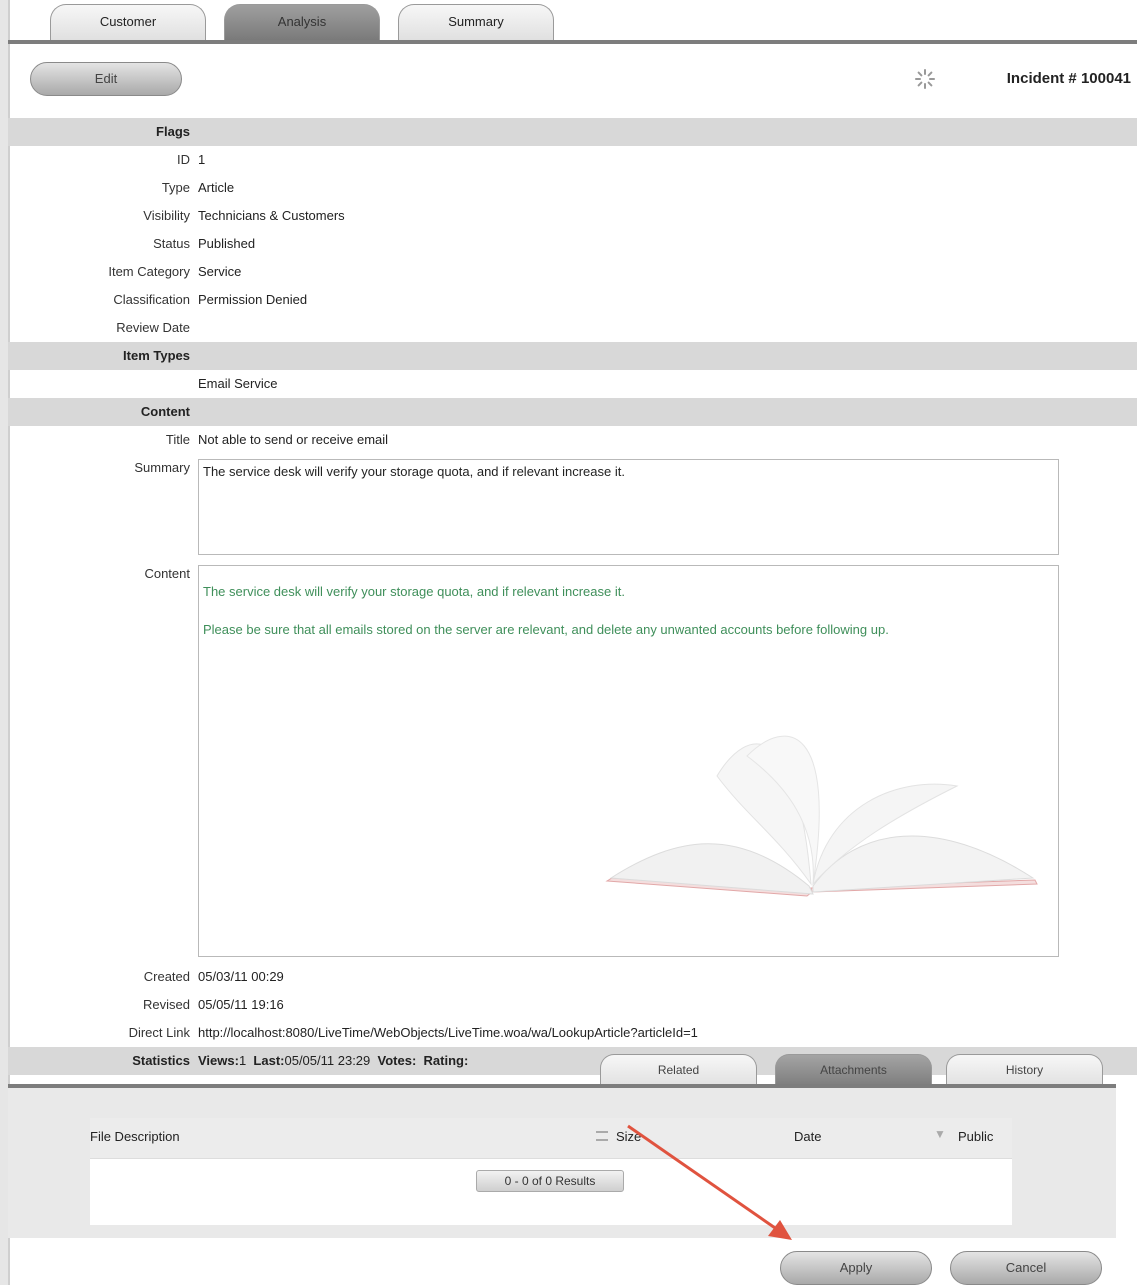 The width and height of the screenshot is (1137, 1285). I want to click on classification-label: Classification, so click(151, 299).